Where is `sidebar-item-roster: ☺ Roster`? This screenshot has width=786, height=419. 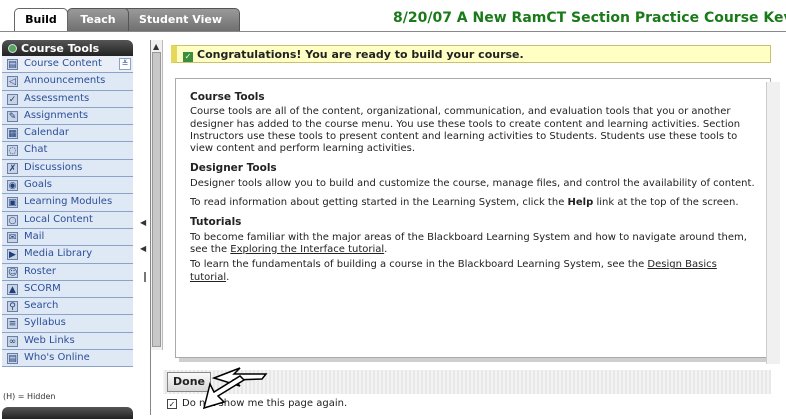 sidebar-item-roster: ☺ Roster is located at coordinates (67, 272).